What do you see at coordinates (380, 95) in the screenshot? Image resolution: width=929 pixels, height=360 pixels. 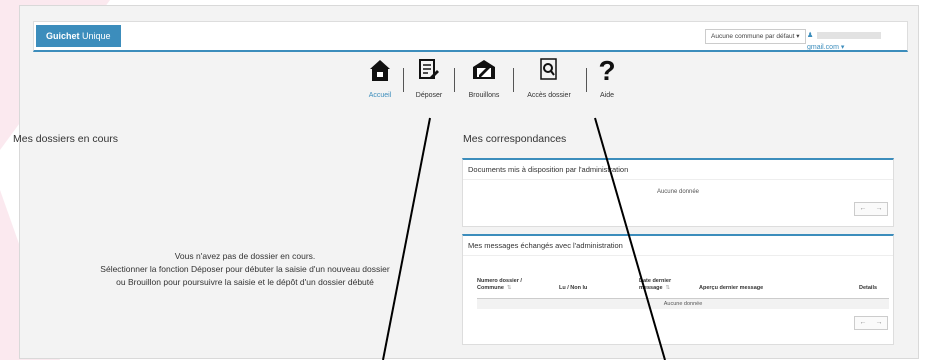 I see `toolbar-label: Accueil` at bounding box center [380, 95].